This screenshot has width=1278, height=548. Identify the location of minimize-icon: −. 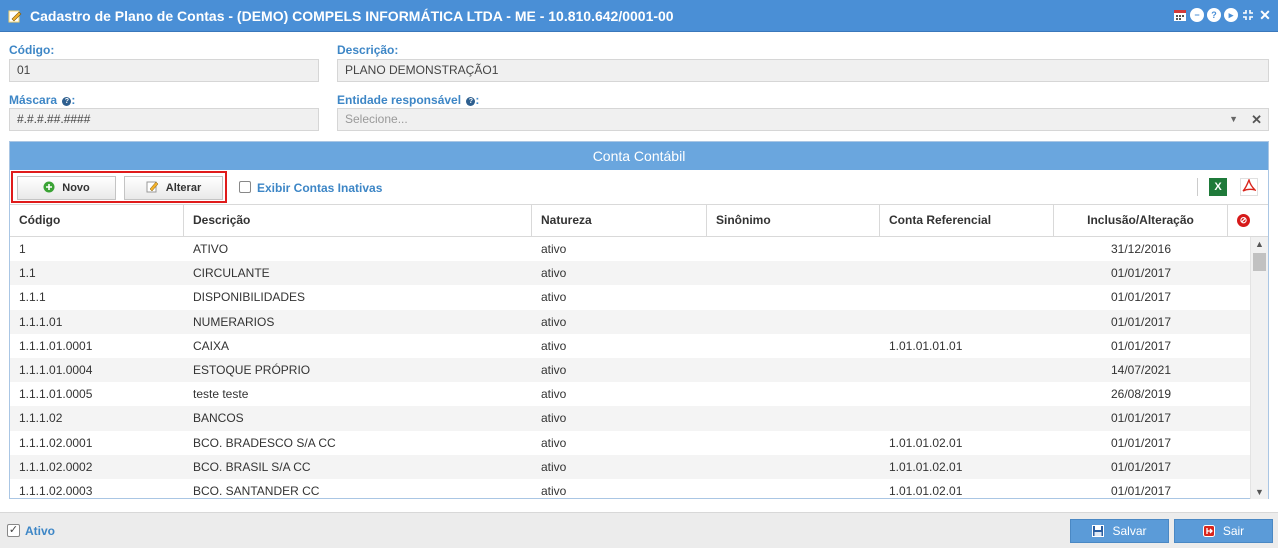
(1197, 15).